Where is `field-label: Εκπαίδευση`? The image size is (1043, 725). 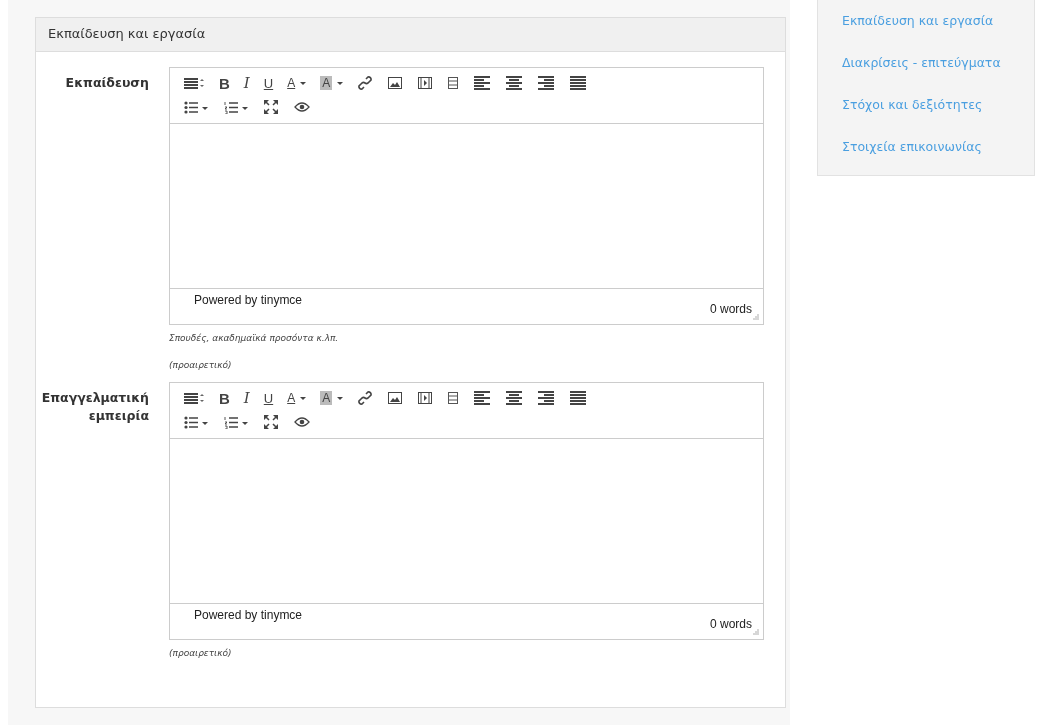 field-label: Εκπαίδευση is located at coordinates (107, 83).